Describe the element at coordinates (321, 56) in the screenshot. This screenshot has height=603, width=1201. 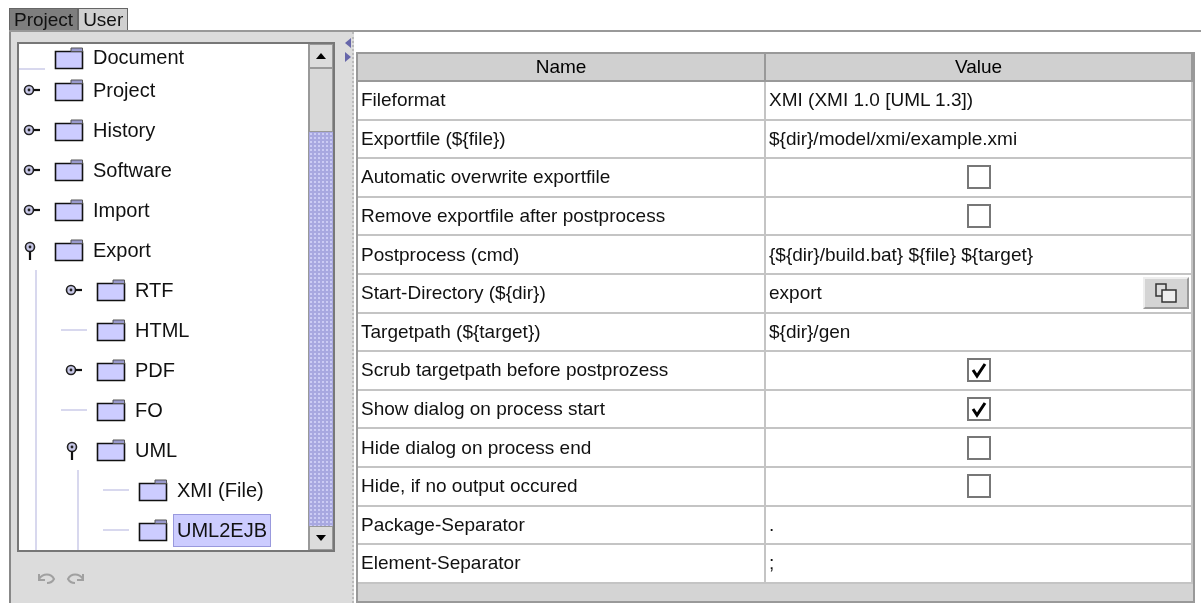
I see `scroll-up-icon` at that location.